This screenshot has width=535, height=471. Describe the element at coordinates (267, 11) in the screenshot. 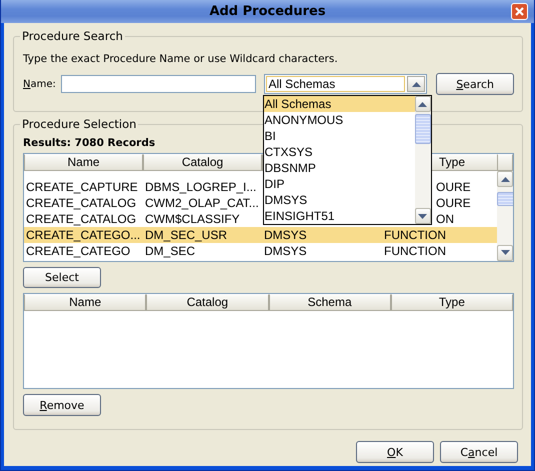

I see `window-title: Add Procedures` at that location.